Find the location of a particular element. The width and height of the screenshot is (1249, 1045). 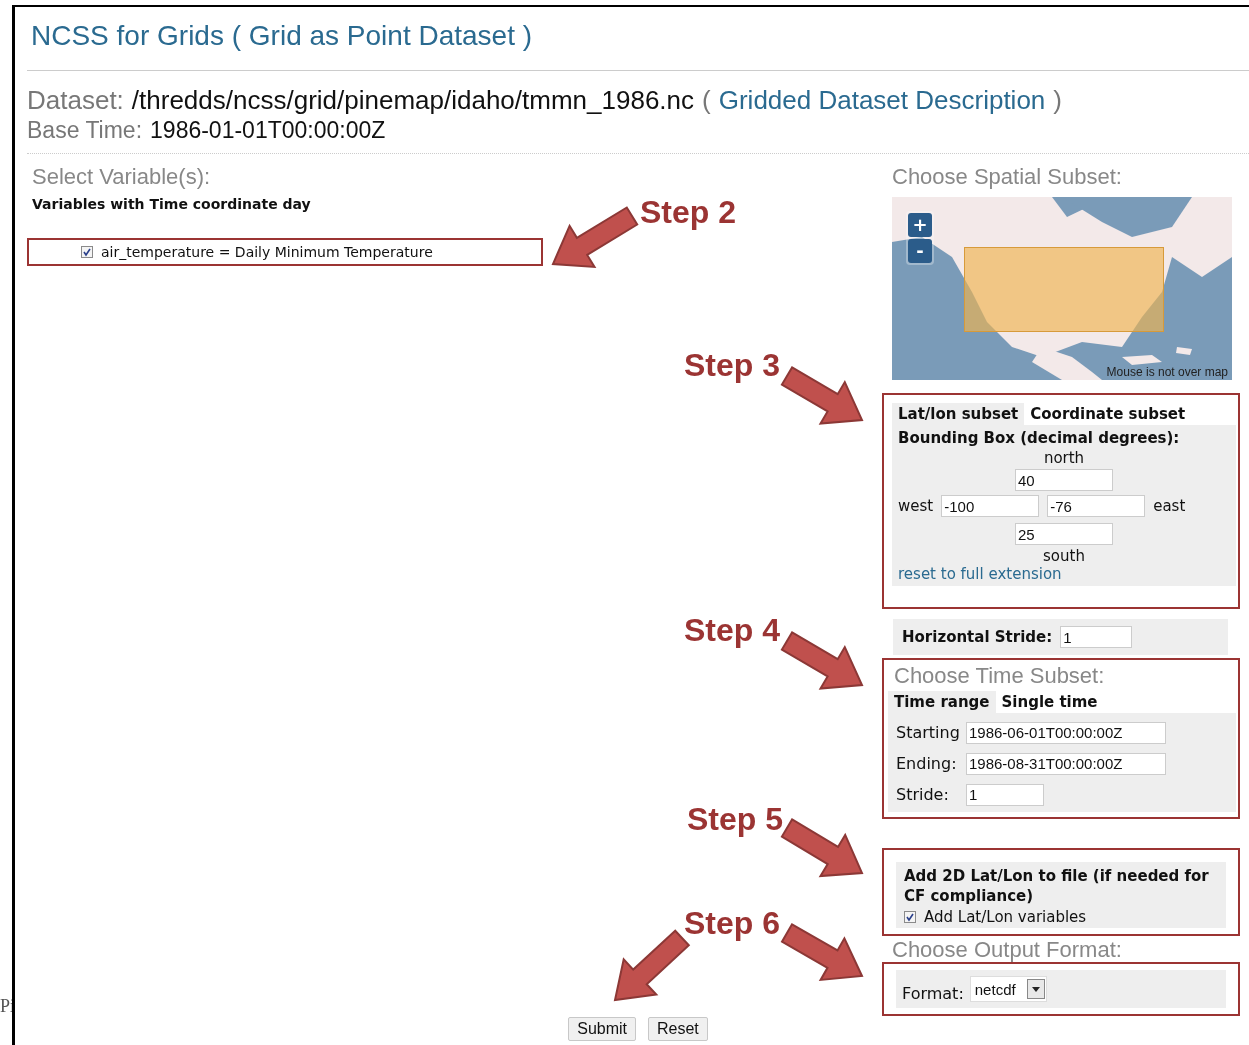

south-label: south is located at coordinates (1064, 556).